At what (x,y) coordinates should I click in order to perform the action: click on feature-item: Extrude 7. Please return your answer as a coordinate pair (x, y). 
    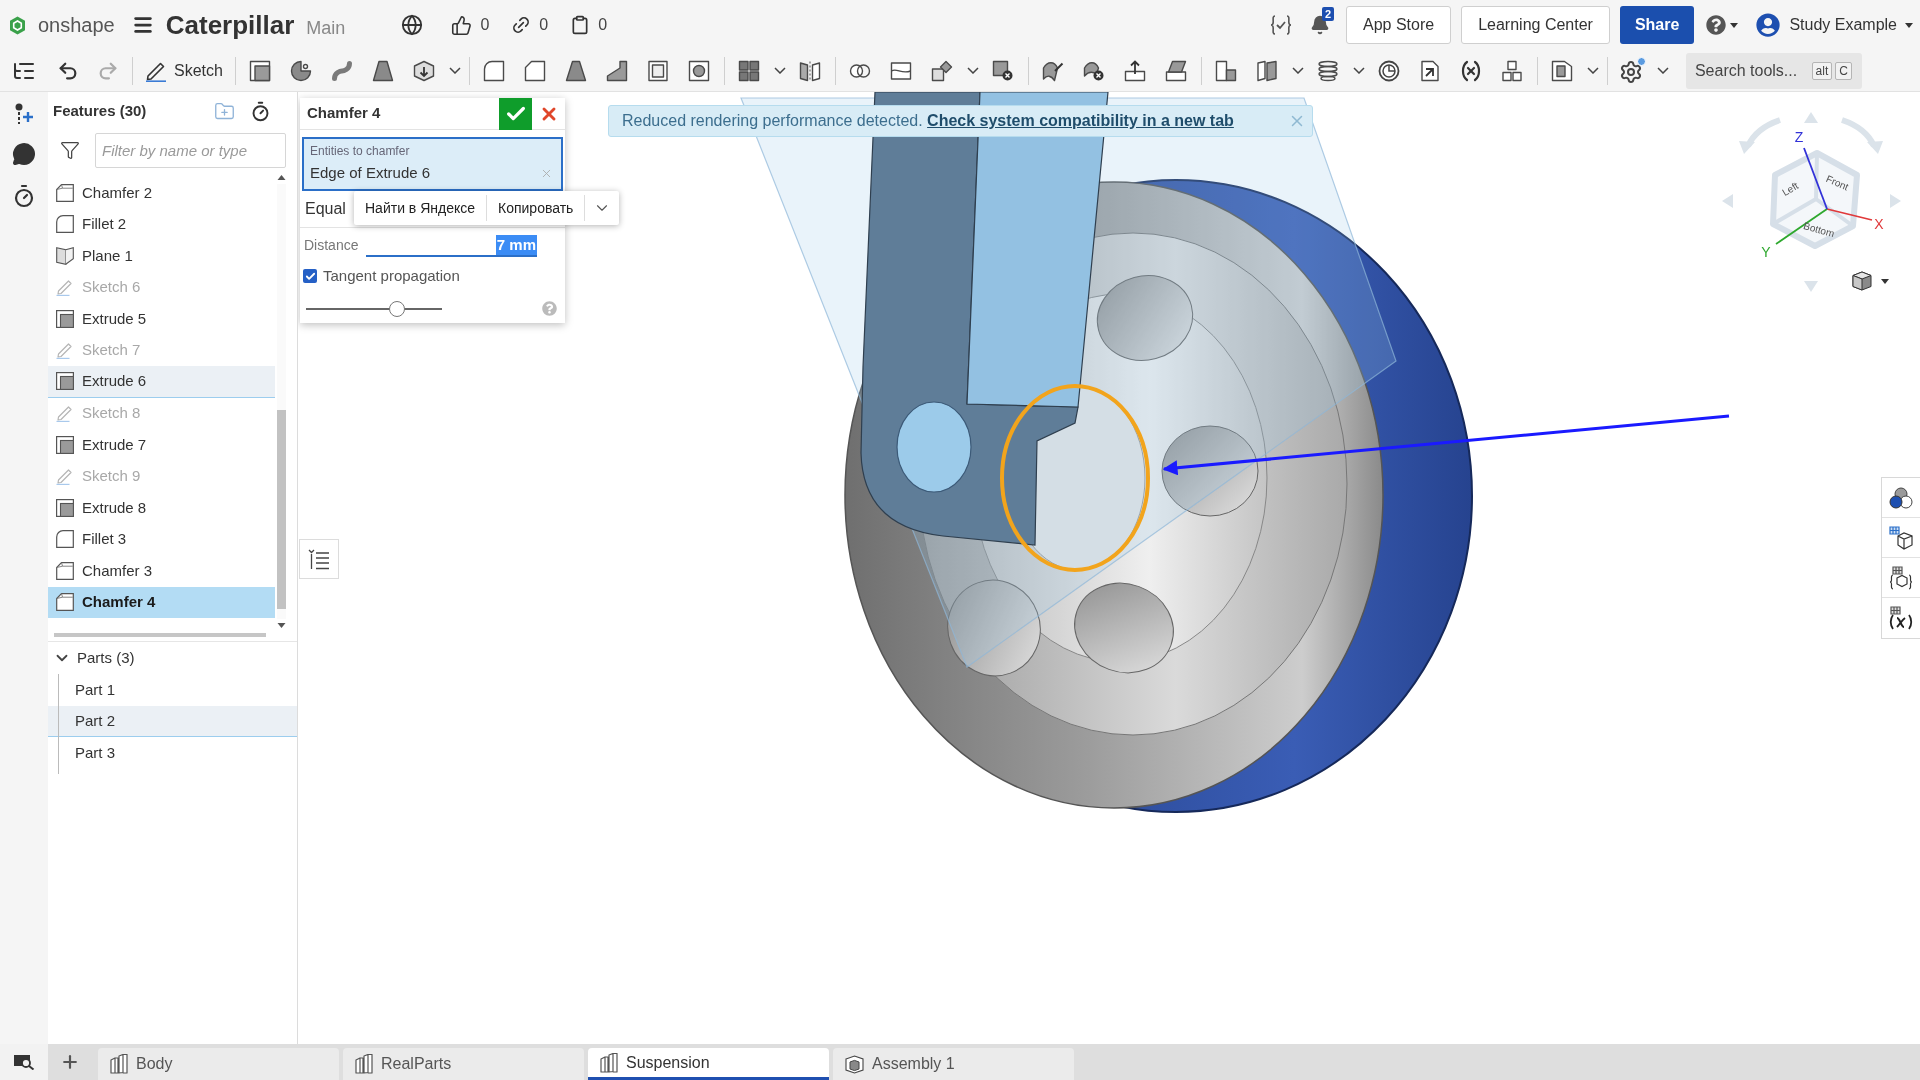
    Looking at the image, I should click on (161, 445).